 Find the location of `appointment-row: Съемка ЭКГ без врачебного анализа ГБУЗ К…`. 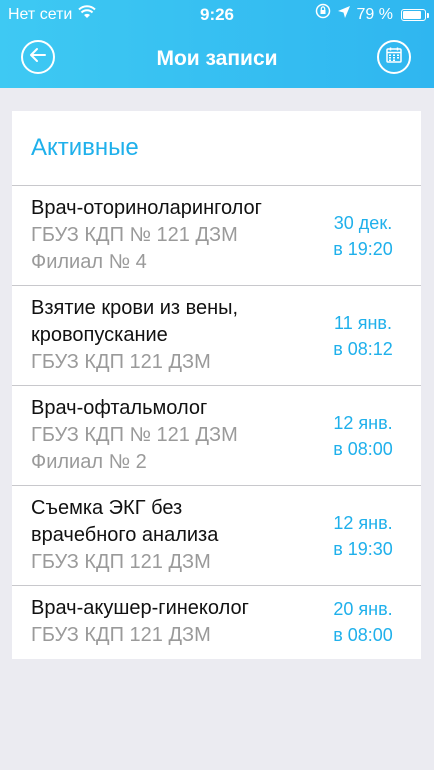

appointment-row: Съемка ЭКГ без врачебного анализа ГБУЗ К… is located at coordinates (216, 536).